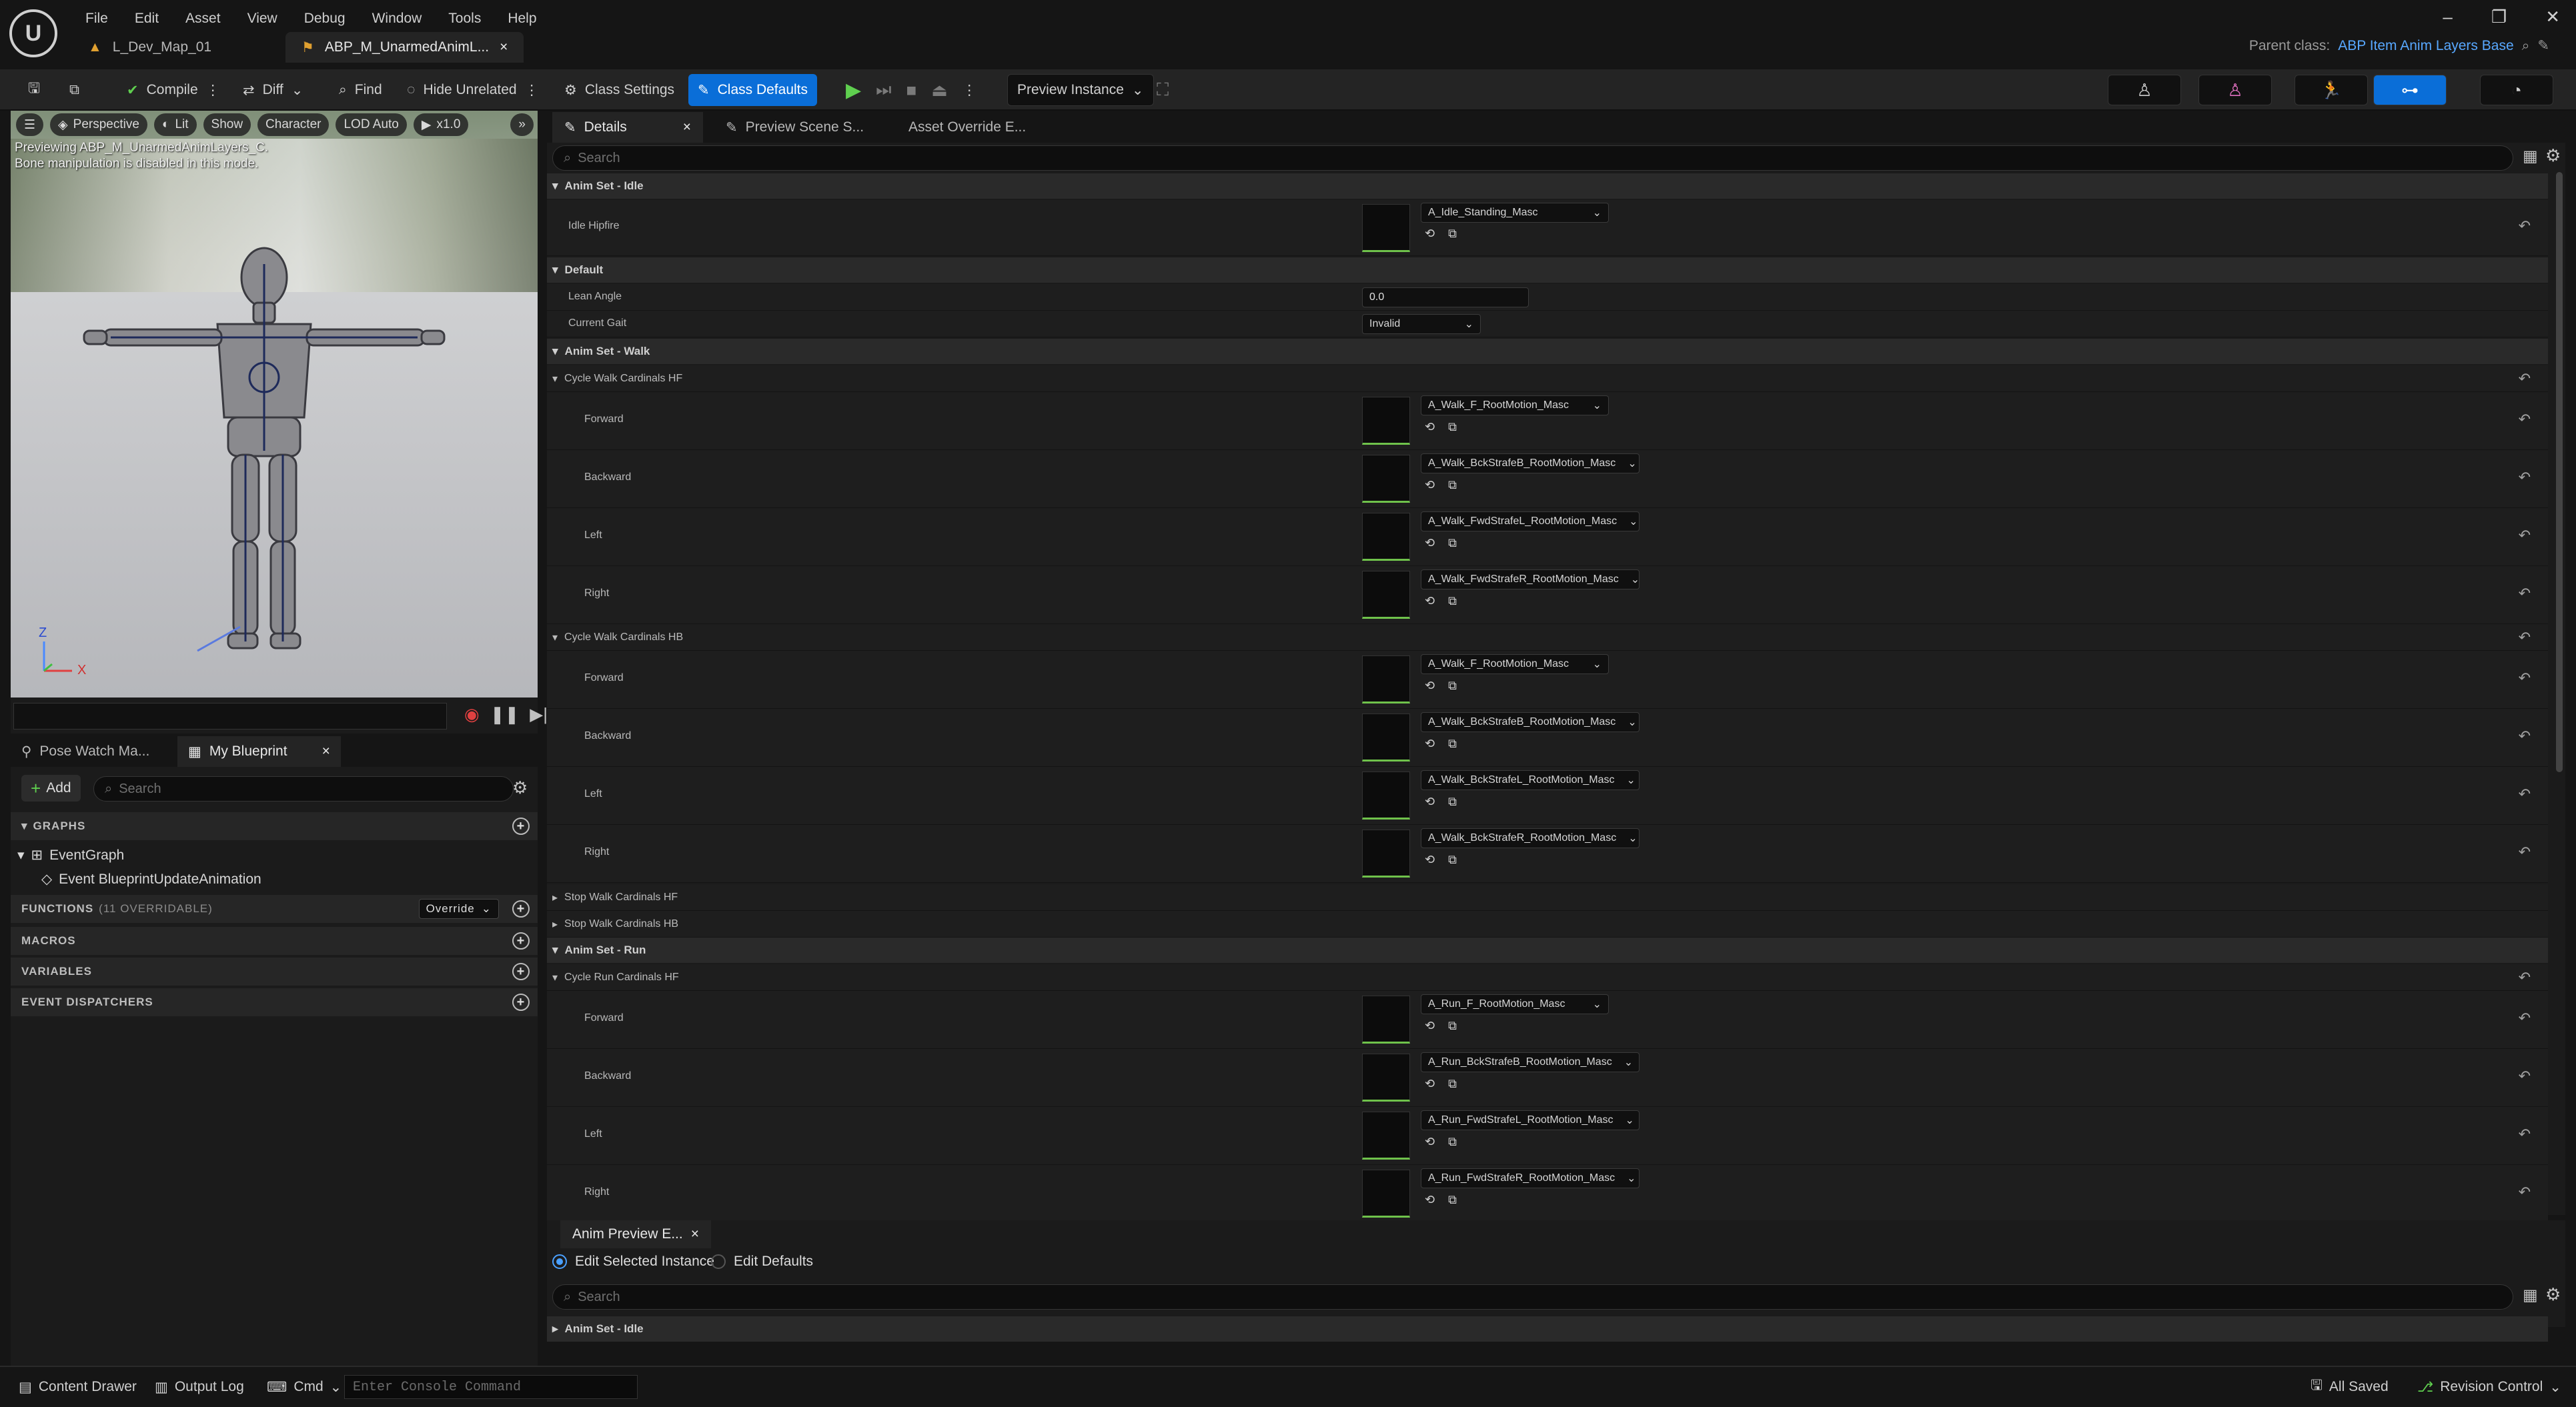 The height and width of the screenshot is (1407, 2576). Describe the element at coordinates (303, 789) in the screenshot. I see `blueprint-search-input: ⌕ Search` at that location.